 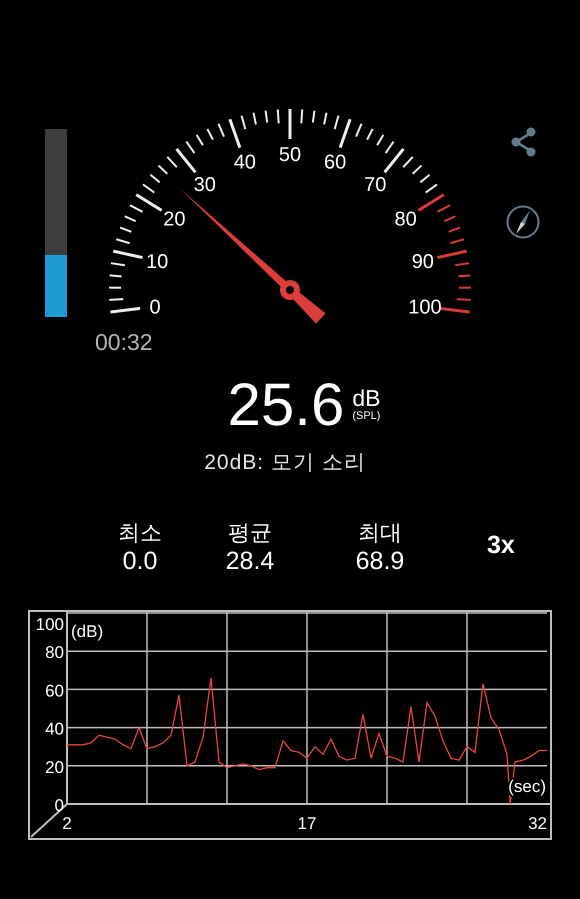 I want to click on y-axis-label: 20, so click(x=54, y=767).